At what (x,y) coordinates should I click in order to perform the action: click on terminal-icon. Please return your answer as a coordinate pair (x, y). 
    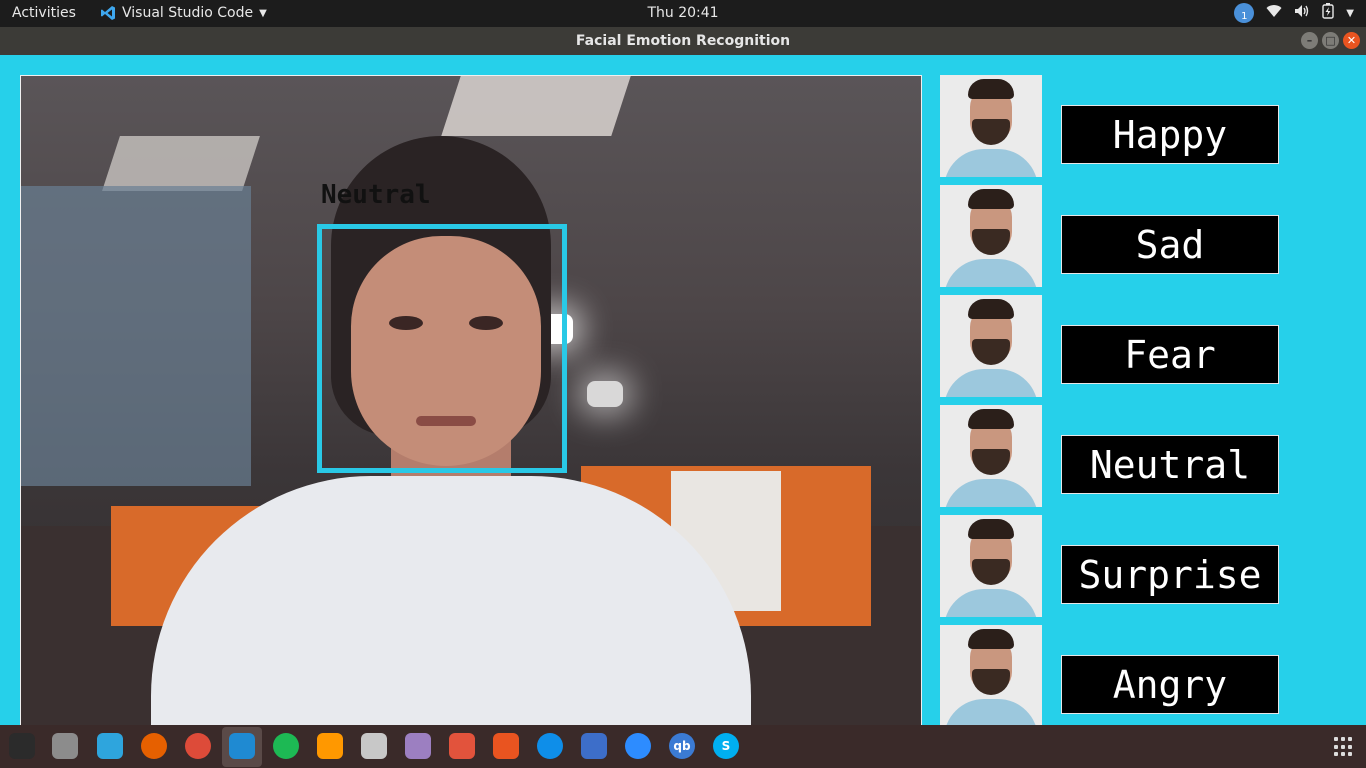
    Looking at the image, I should click on (22, 746).